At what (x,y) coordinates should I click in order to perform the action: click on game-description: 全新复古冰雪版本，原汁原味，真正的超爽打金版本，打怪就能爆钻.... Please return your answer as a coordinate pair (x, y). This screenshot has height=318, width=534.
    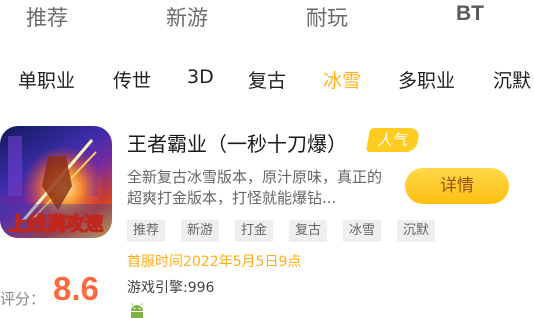
    Looking at the image, I should click on (255, 187).